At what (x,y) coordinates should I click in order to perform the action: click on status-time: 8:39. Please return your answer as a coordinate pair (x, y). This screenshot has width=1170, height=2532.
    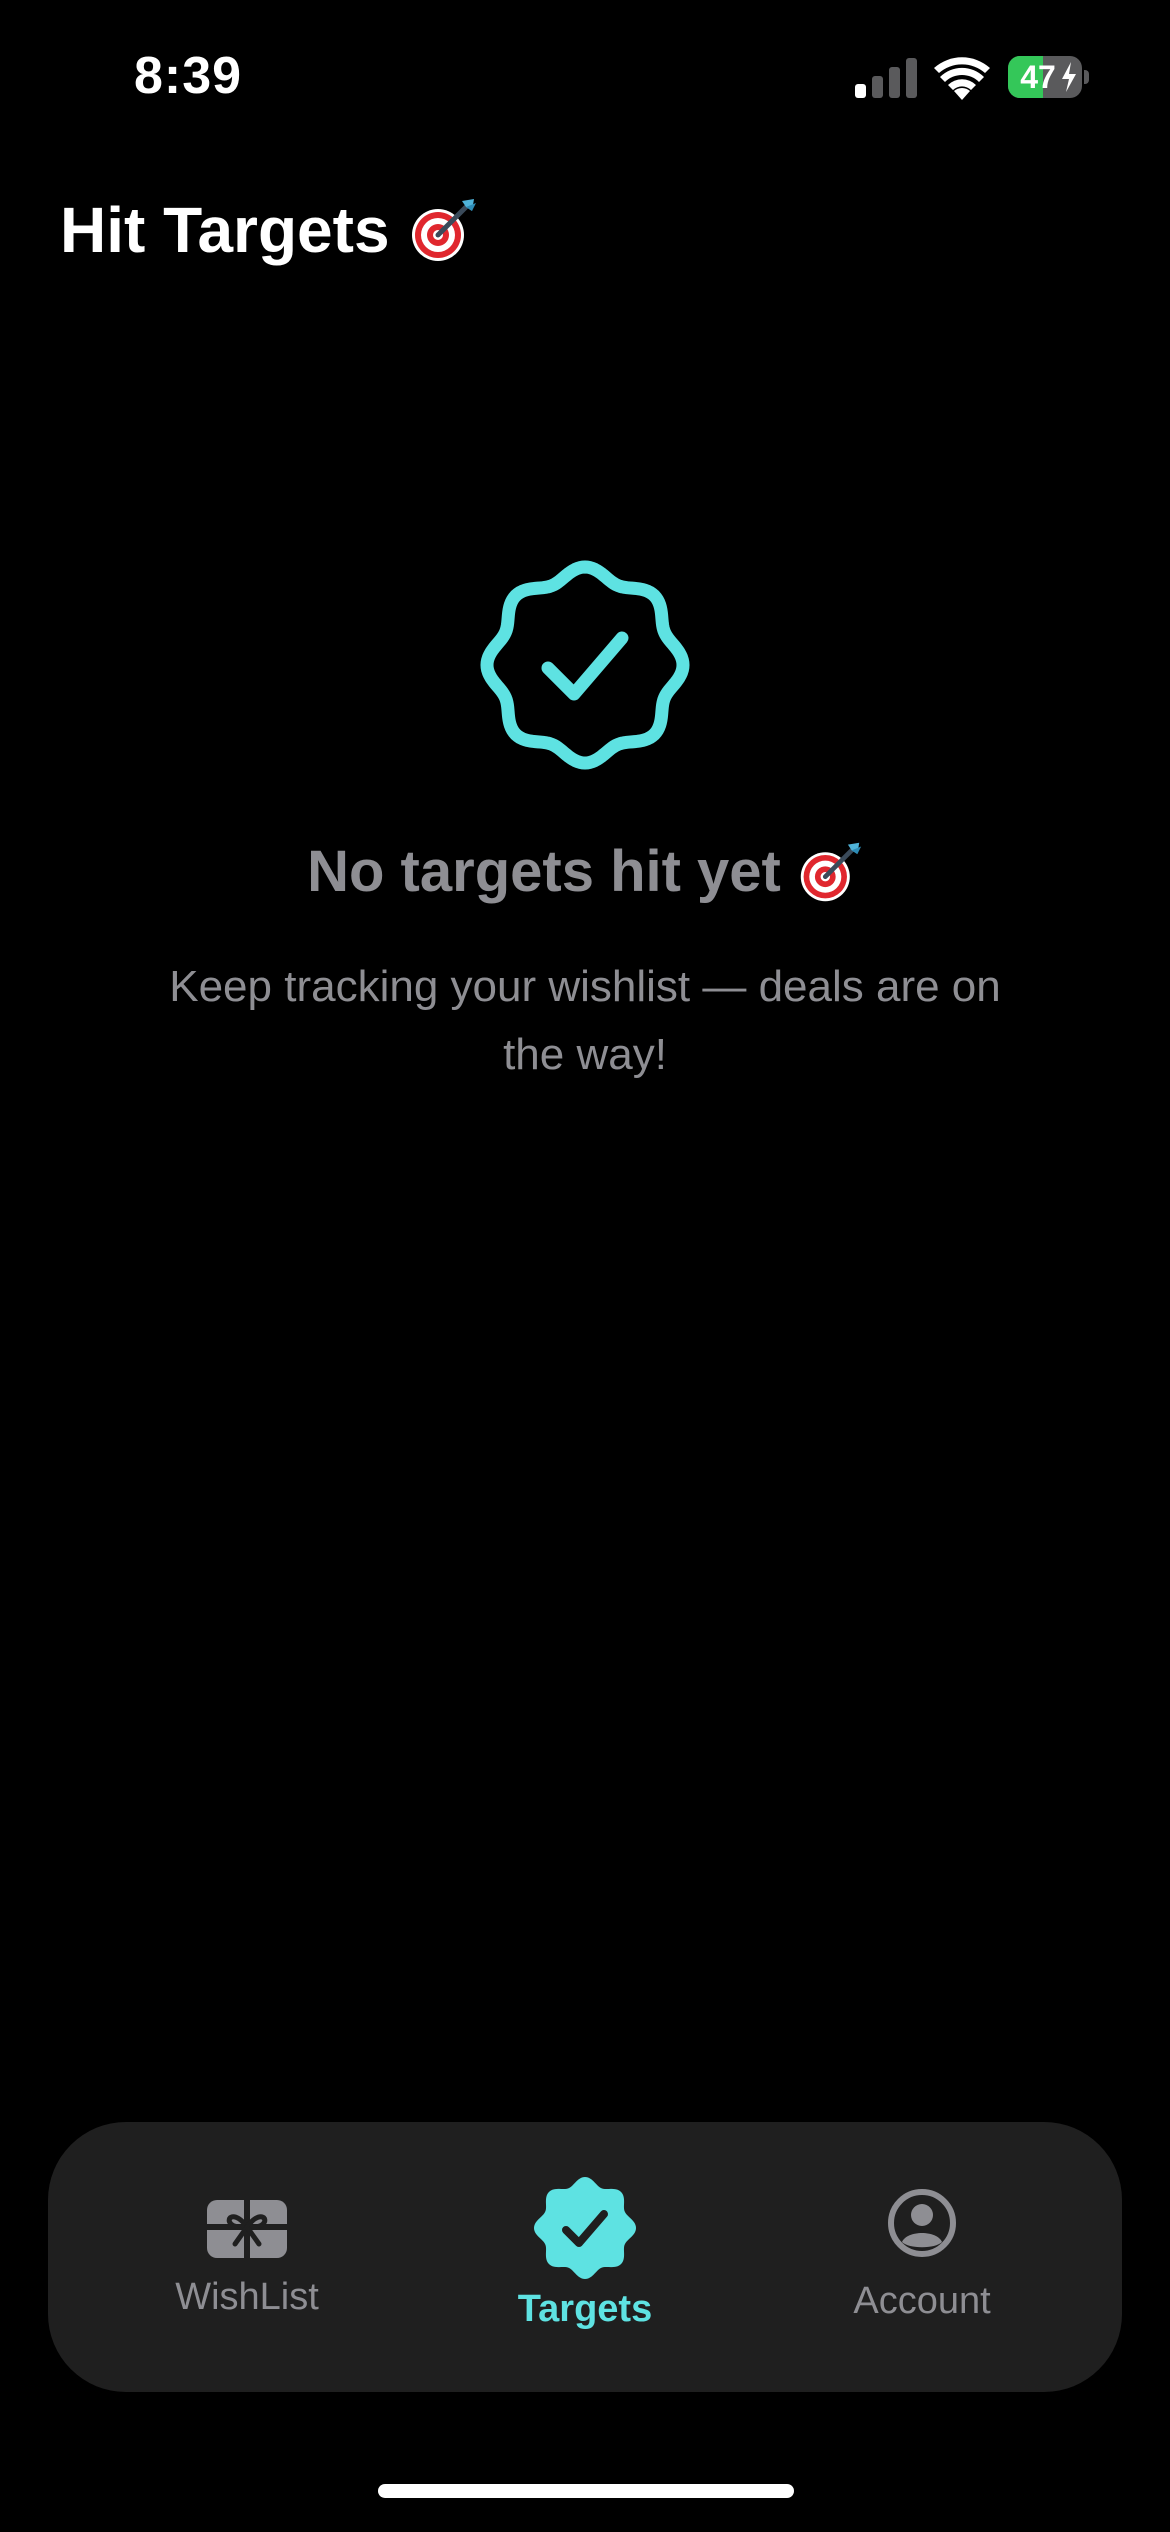
    Looking at the image, I should click on (188, 76).